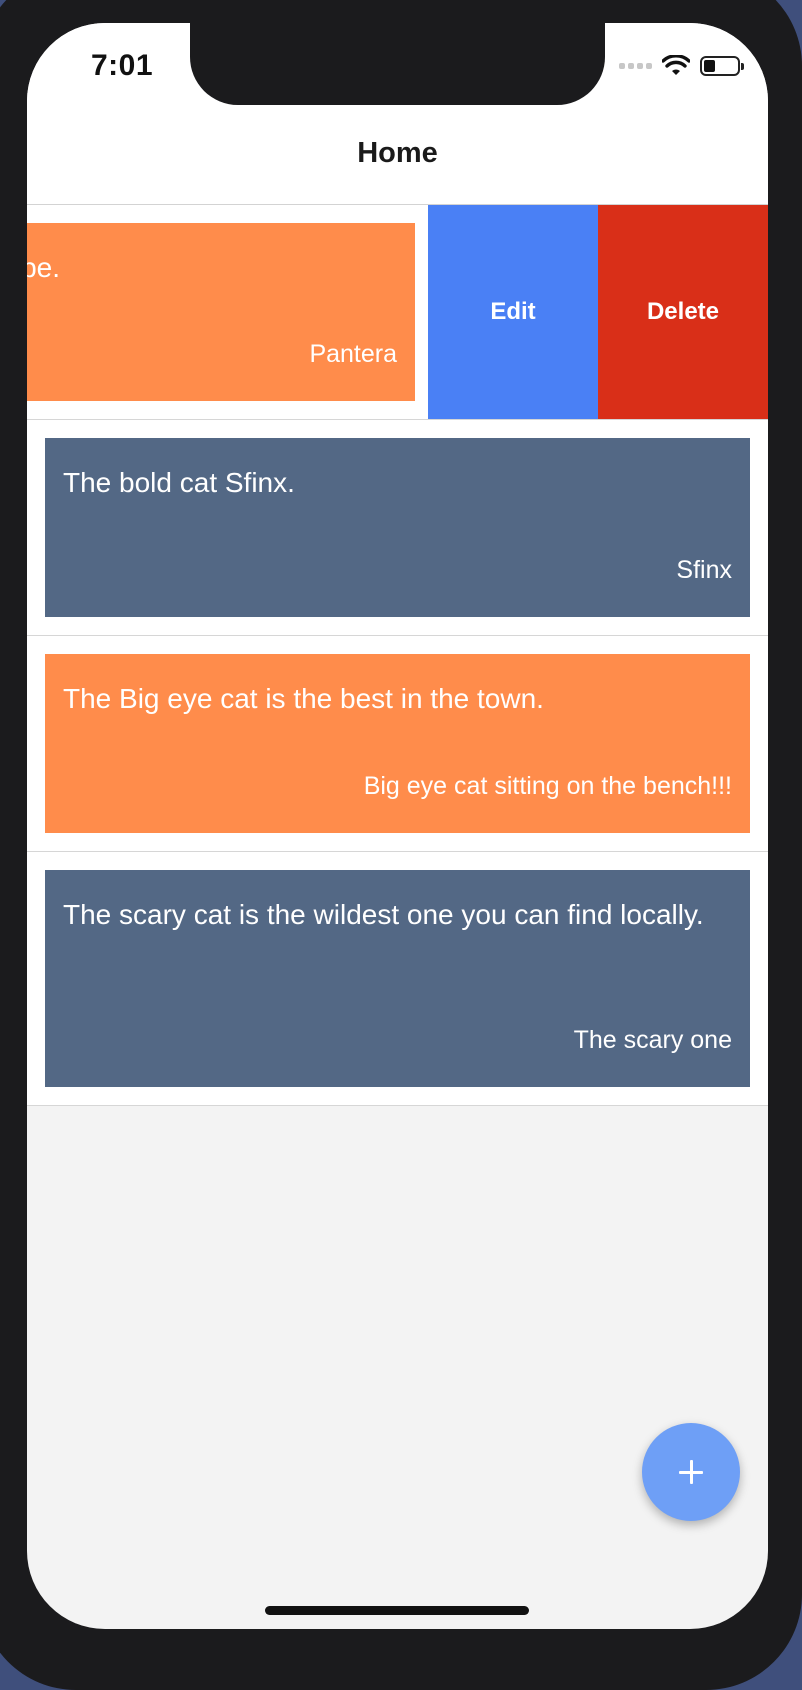  I want to click on add-button, so click(691, 1472).